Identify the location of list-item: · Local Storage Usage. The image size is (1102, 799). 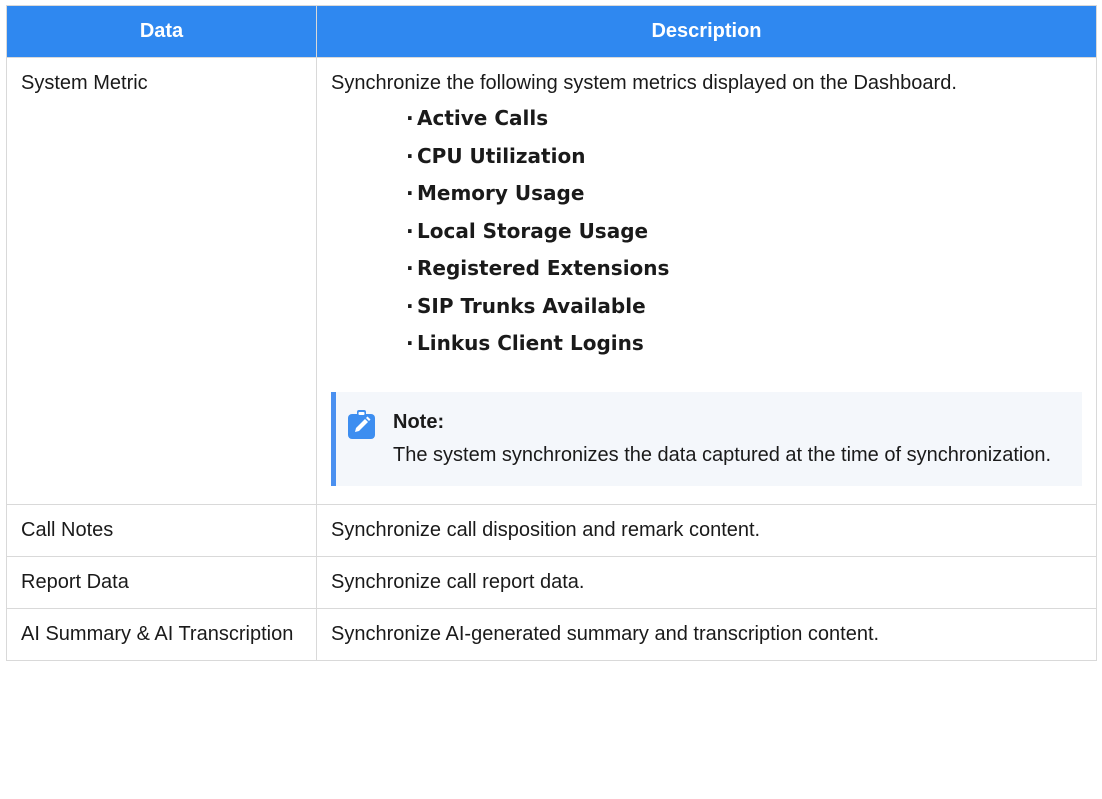
(744, 232).